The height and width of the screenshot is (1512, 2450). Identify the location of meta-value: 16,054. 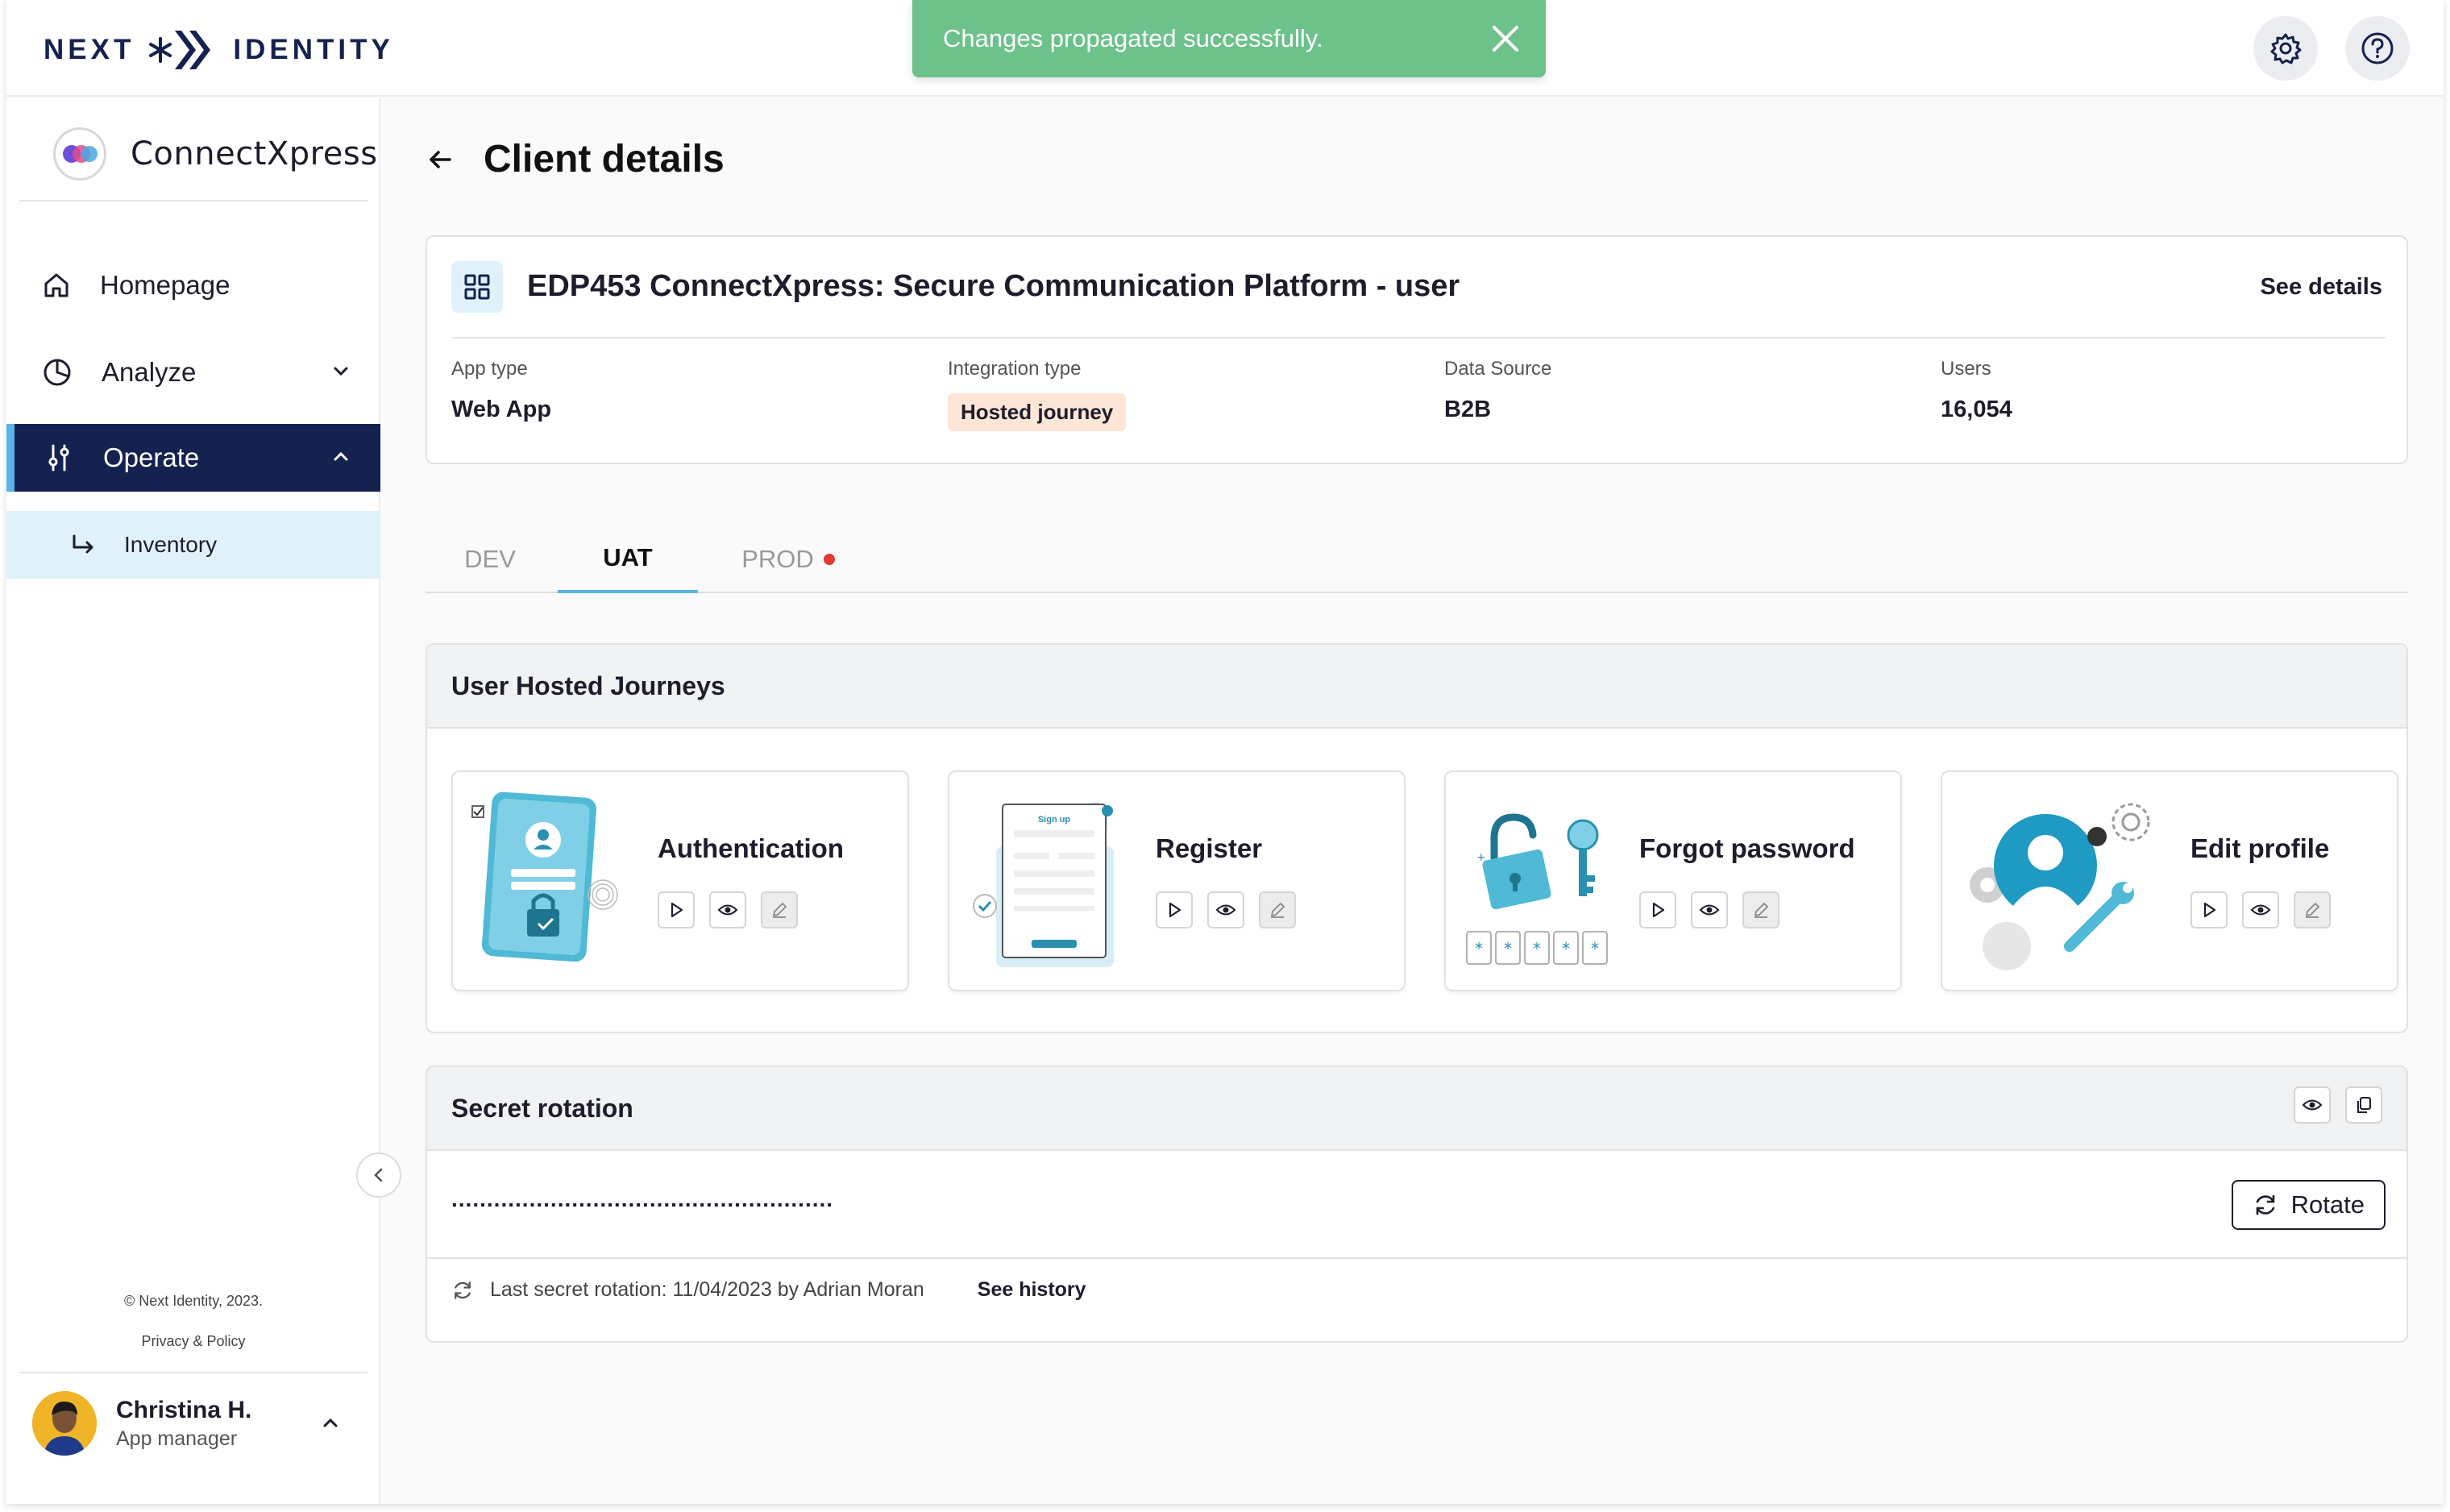
(1976, 409).